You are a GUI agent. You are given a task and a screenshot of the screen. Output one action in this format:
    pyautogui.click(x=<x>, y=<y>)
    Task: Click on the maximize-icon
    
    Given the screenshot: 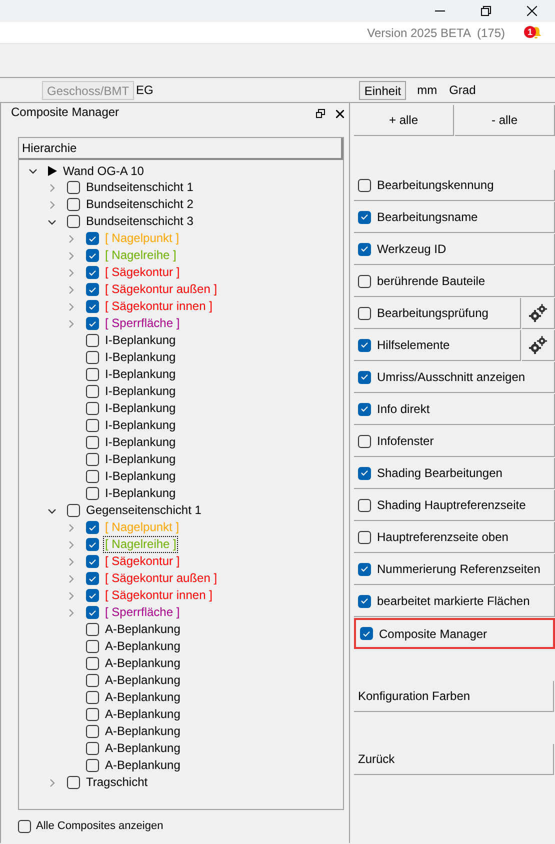 What is the action you would take?
    pyautogui.click(x=486, y=11)
    